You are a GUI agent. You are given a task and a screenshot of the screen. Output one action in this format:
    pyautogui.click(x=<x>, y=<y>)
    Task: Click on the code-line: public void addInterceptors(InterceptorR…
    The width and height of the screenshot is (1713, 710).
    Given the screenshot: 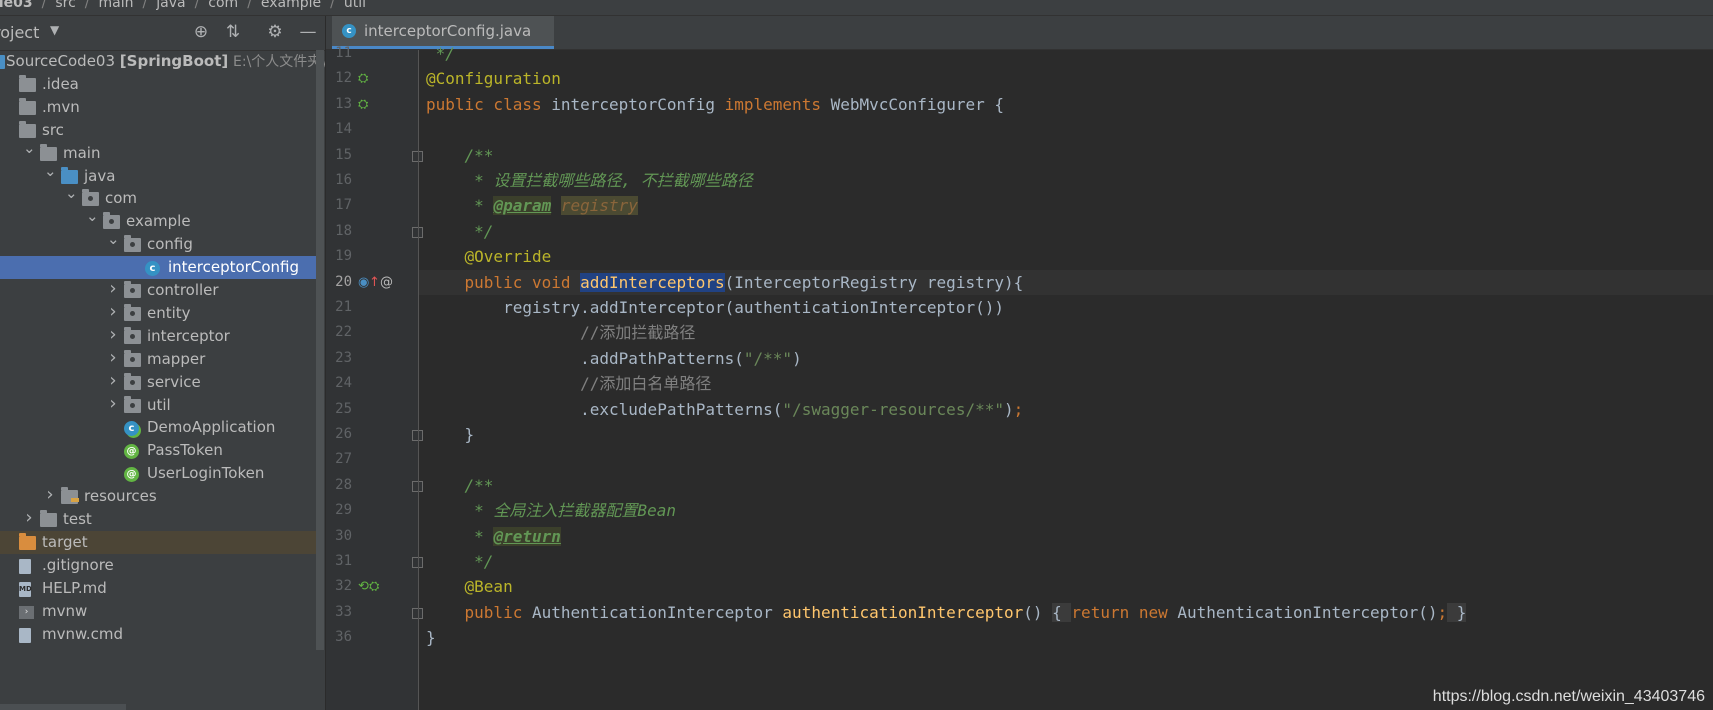 What is the action you would take?
    pyautogui.click(x=724, y=282)
    